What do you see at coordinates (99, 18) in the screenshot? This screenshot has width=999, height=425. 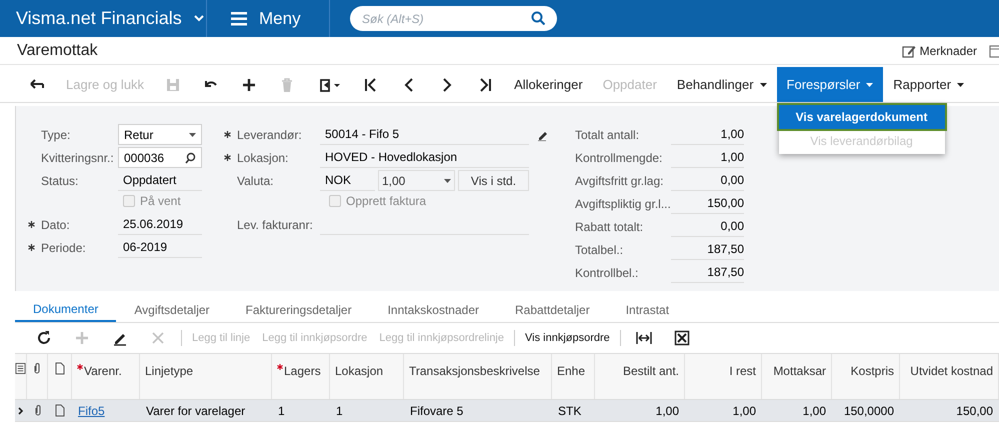 I see `product-name: Visma.net Financials` at bounding box center [99, 18].